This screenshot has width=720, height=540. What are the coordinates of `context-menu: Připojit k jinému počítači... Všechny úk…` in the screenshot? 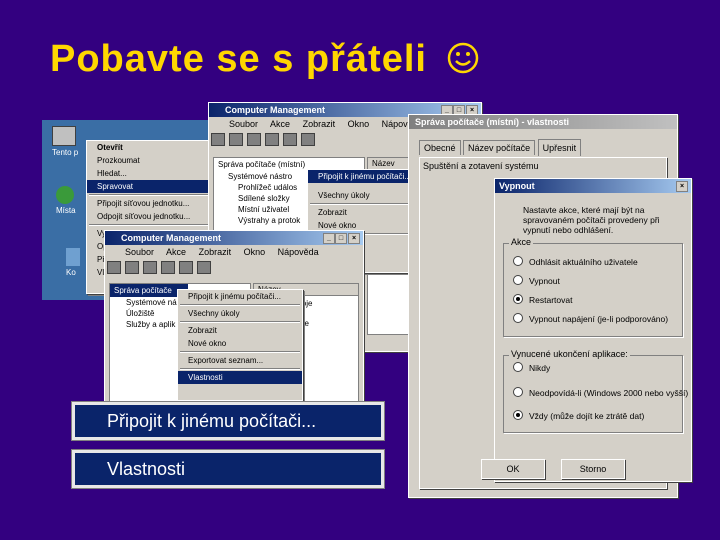 It's located at (240, 345).